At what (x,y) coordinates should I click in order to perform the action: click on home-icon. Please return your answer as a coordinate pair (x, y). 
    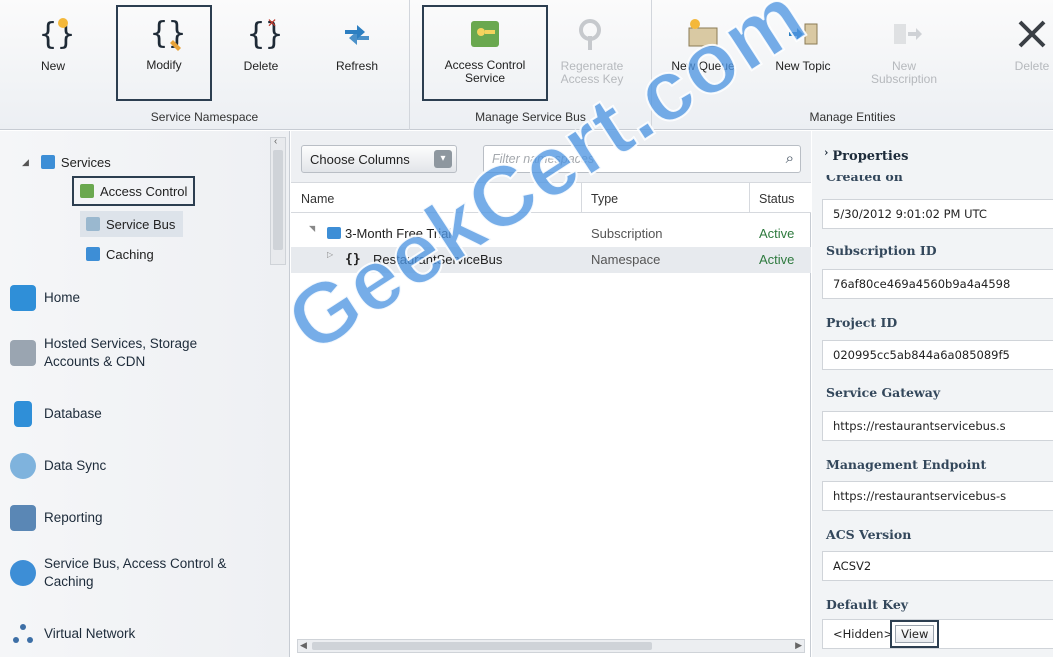
    Looking at the image, I should click on (23, 298).